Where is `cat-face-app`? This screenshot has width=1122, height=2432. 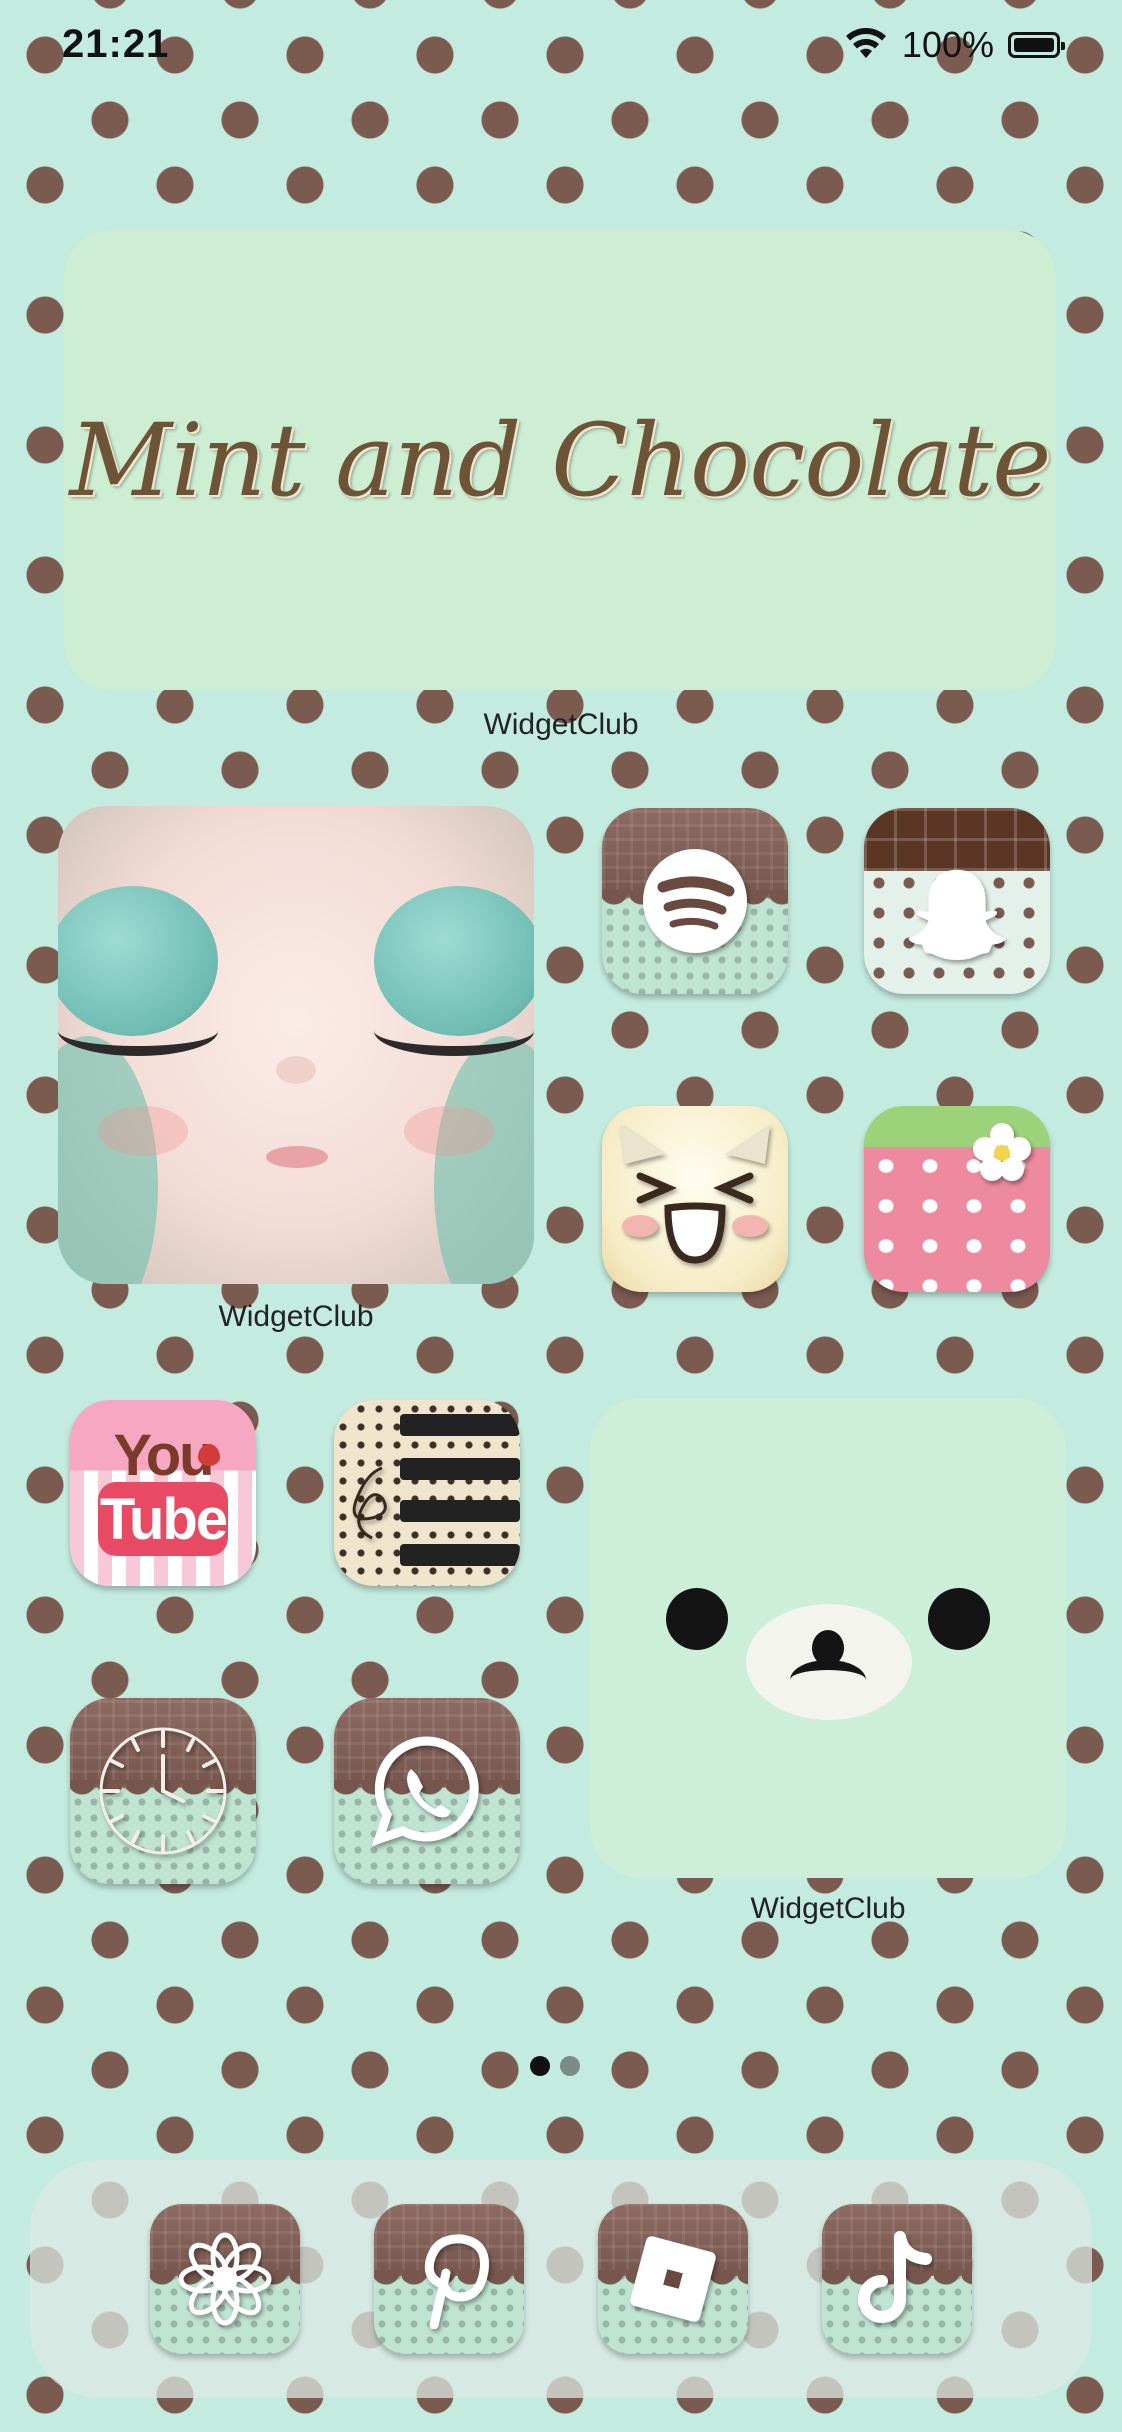
cat-face-app is located at coordinates (695, 1199).